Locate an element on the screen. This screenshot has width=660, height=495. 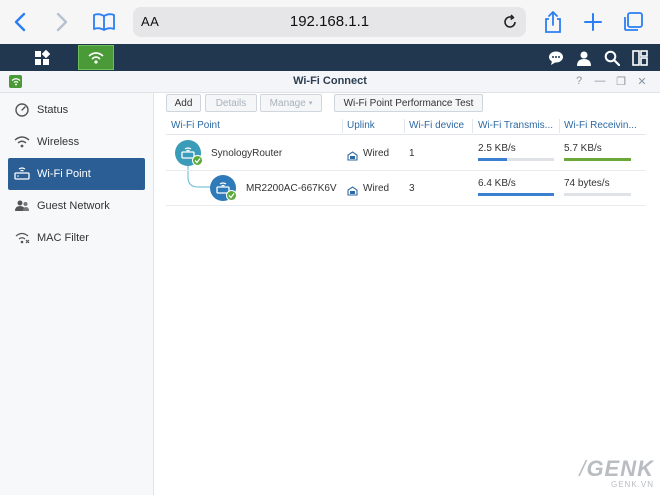
rx-rate: 74 bytes/s is located at coordinates (587, 183).